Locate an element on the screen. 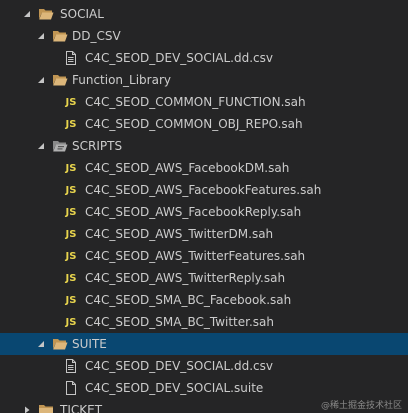 The height and width of the screenshot is (413, 408). tree-item-label: C4C_SEOD_AWS_TwitterReply.sah is located at coordinates (185, 278).